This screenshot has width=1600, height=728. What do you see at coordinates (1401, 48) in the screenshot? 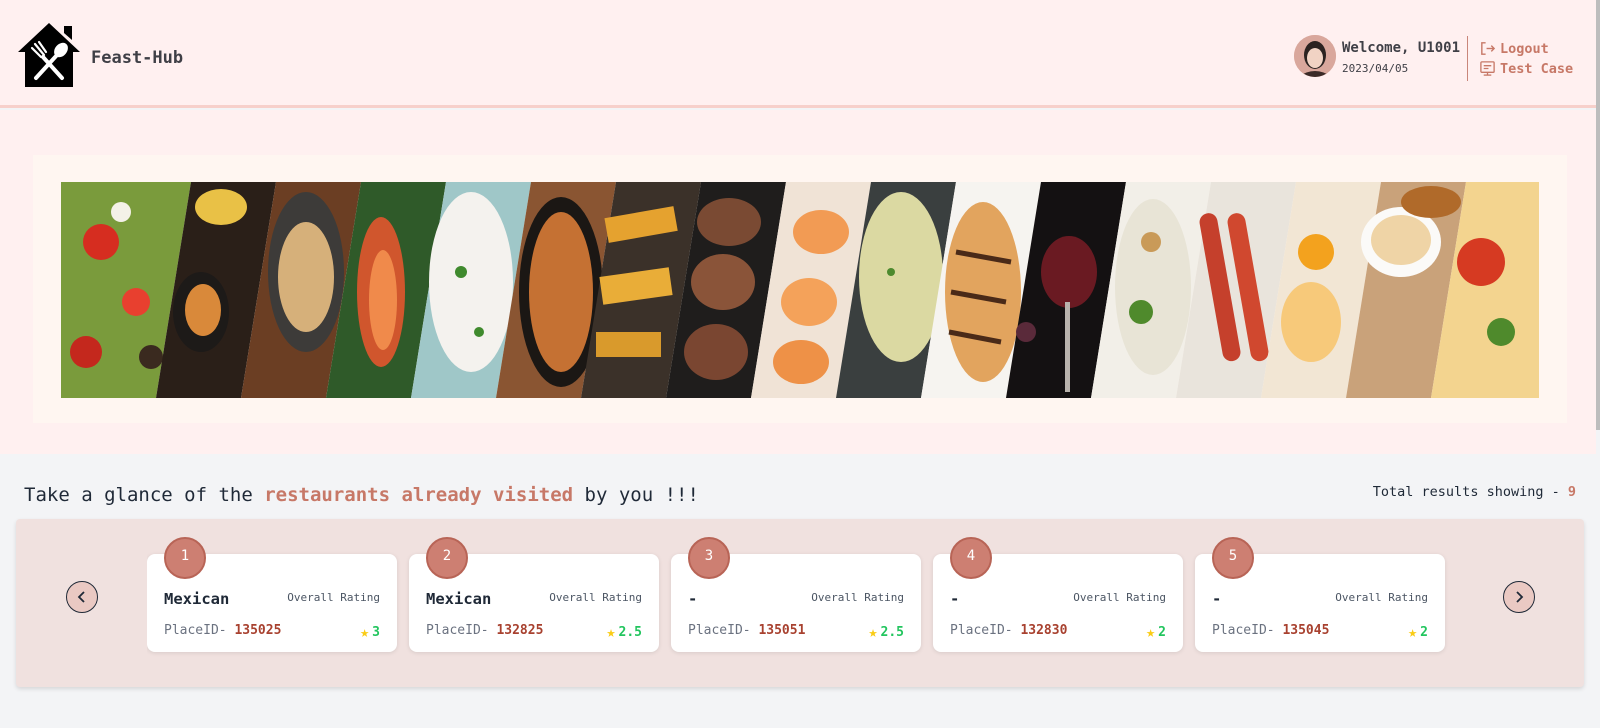
I see `welcome-text: Welcome, U1001` at bounding box center [1401, 48].